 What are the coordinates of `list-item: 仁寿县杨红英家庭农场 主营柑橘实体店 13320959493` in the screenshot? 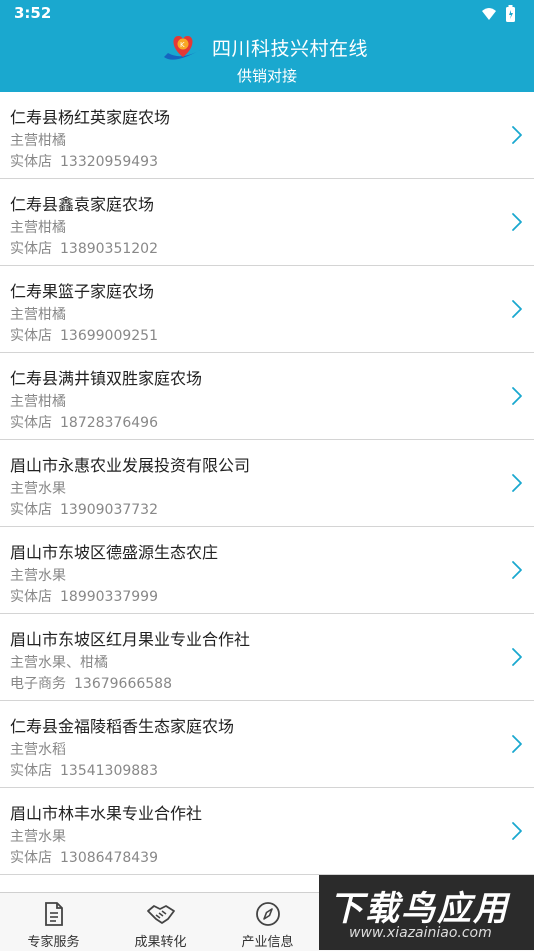 It's located at (267, 135).